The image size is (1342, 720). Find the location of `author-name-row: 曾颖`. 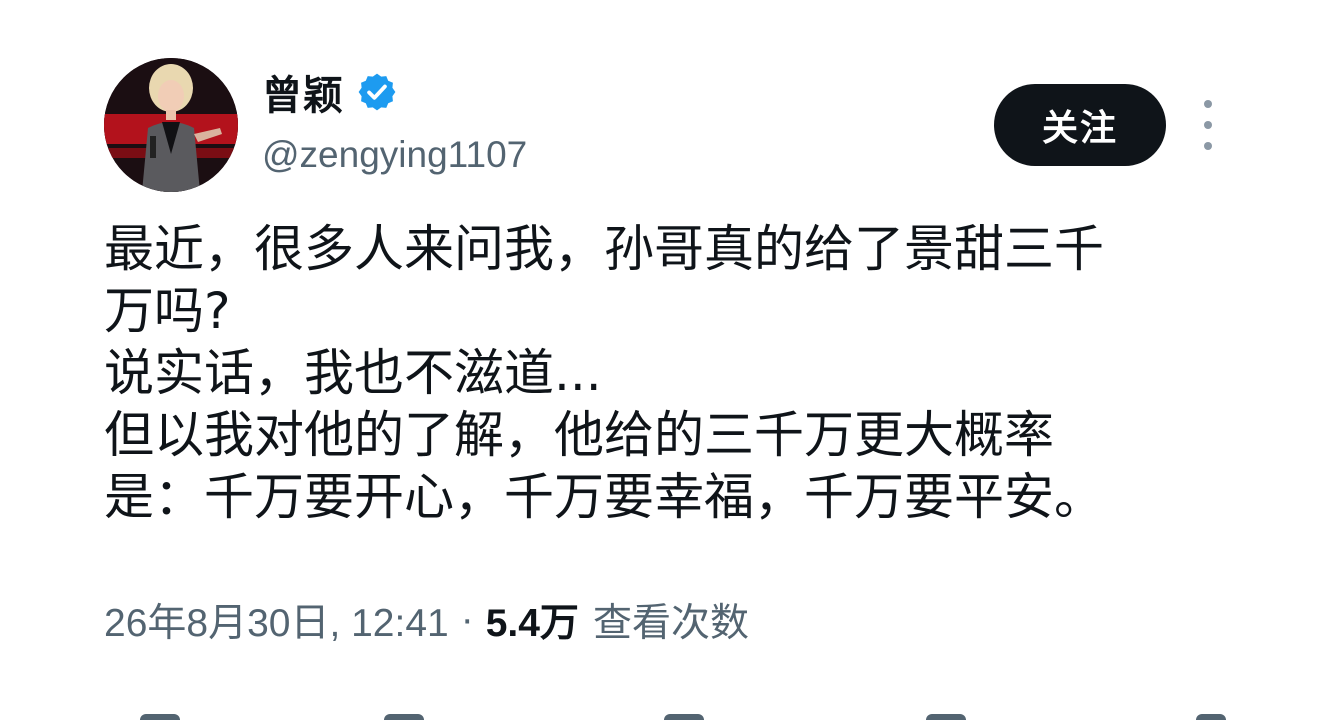

author-name-row: 曾颖 is located at coordinates (330, 92).